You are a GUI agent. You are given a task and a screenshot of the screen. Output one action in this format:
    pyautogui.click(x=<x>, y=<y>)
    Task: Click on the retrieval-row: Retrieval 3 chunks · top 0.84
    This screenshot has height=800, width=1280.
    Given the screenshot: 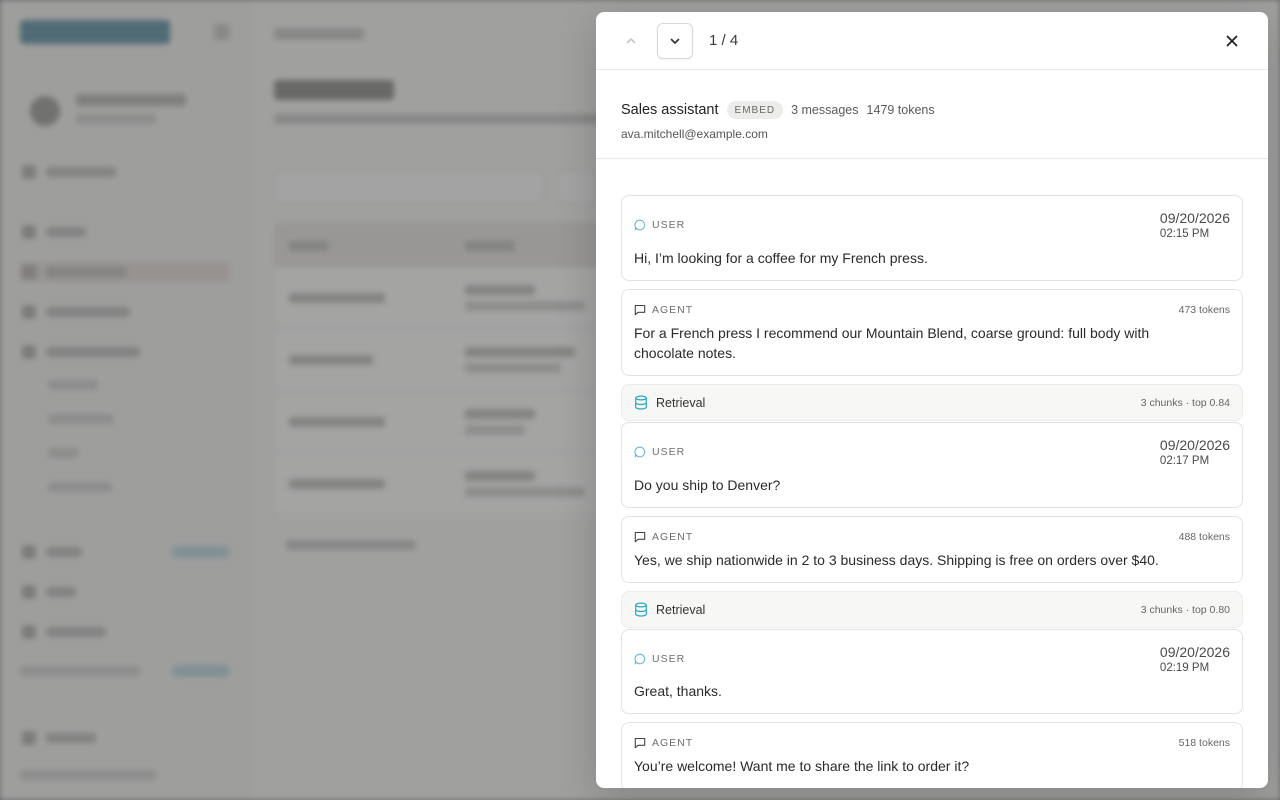 What is the action you would take?
    pyautogui.click(x=932, y=402)
    